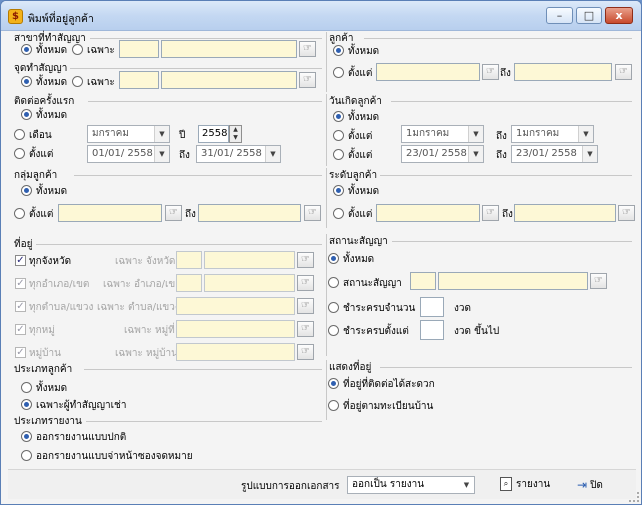 Image resolution: width=642 pixels, height=505 pixels. Describe the element at coordinates (598, 281) in the screenshot. I see `contract-status-picker-icon: ☞` at that location.